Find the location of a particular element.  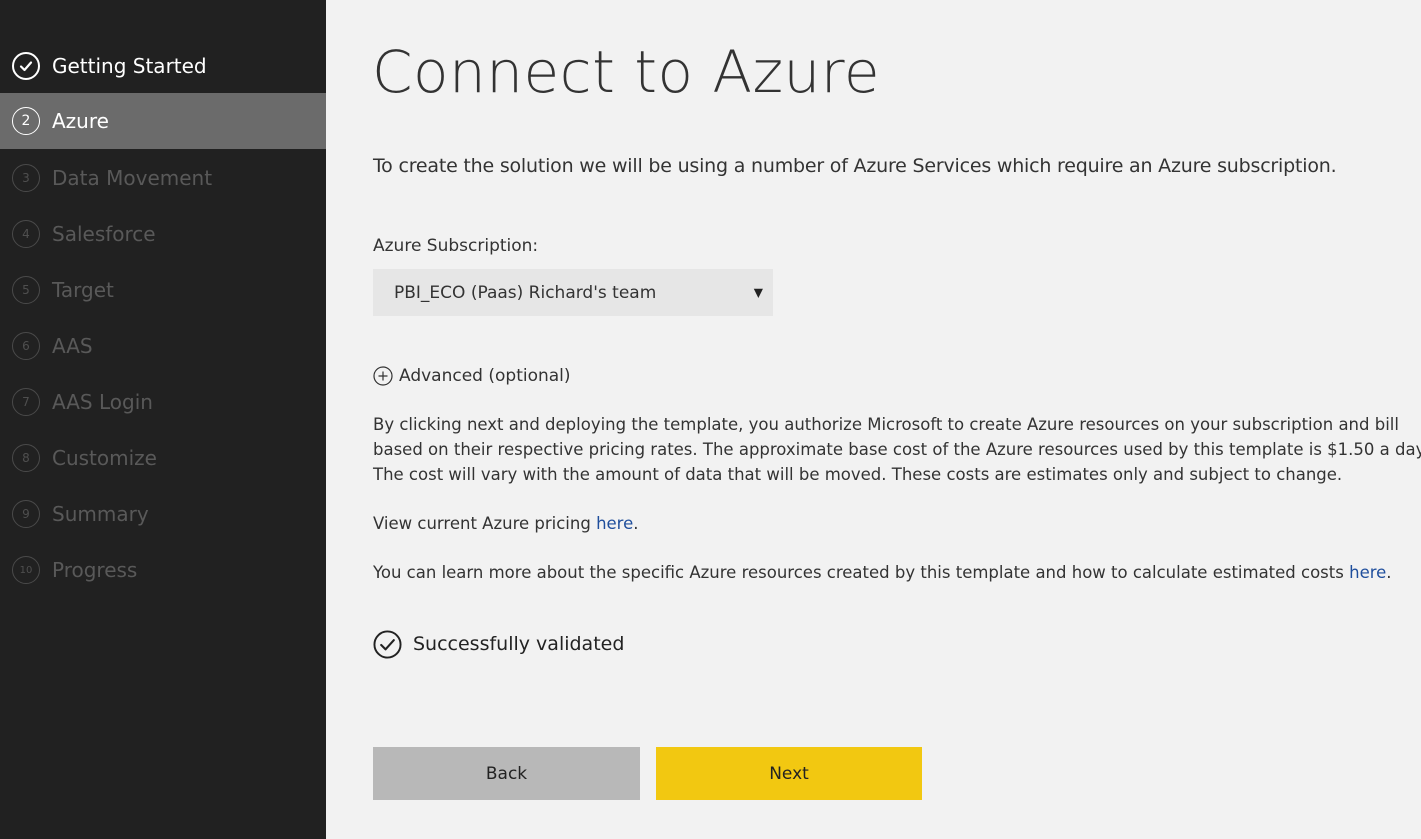

page-title: Connect to Azure is located at coordinates (626, 72).